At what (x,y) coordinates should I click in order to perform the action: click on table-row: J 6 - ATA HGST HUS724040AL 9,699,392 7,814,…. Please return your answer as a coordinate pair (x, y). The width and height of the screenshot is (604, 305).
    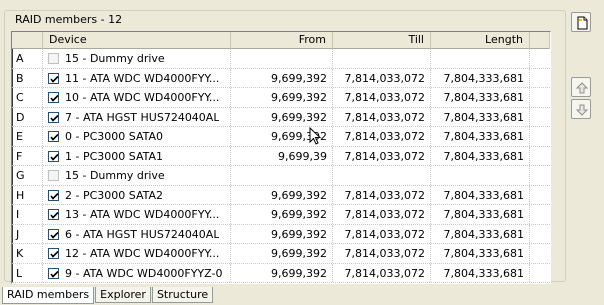
    Looking at the image, I should click on (281, 234).